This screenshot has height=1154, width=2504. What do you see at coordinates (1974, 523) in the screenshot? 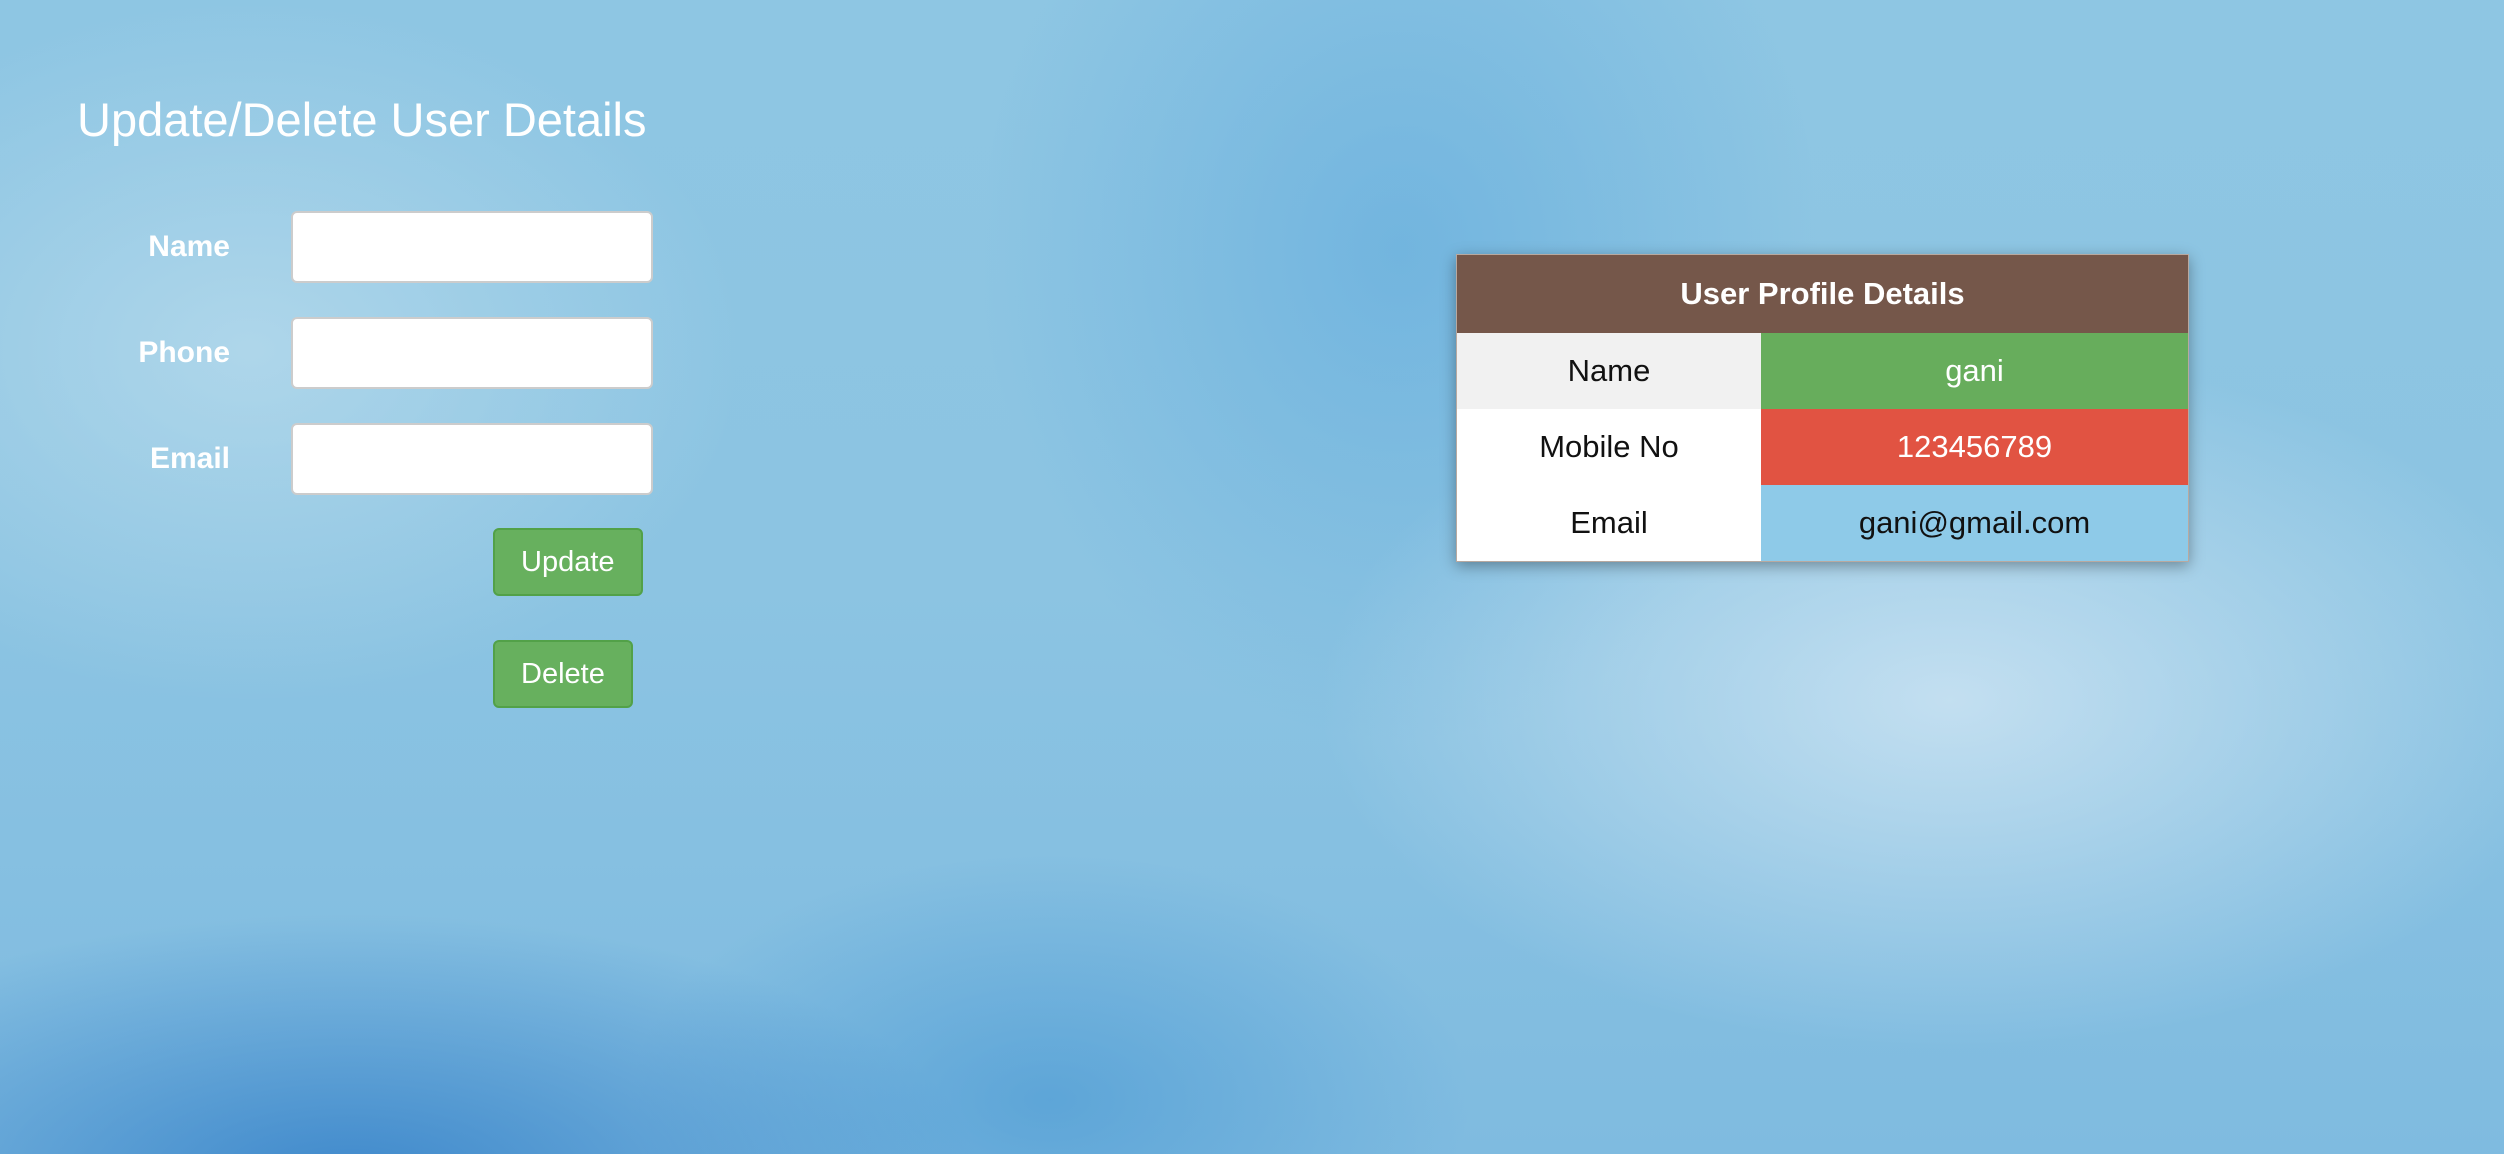
I see `profile-email-value: gani@gmail.com` at bounding box center [1974, 523].